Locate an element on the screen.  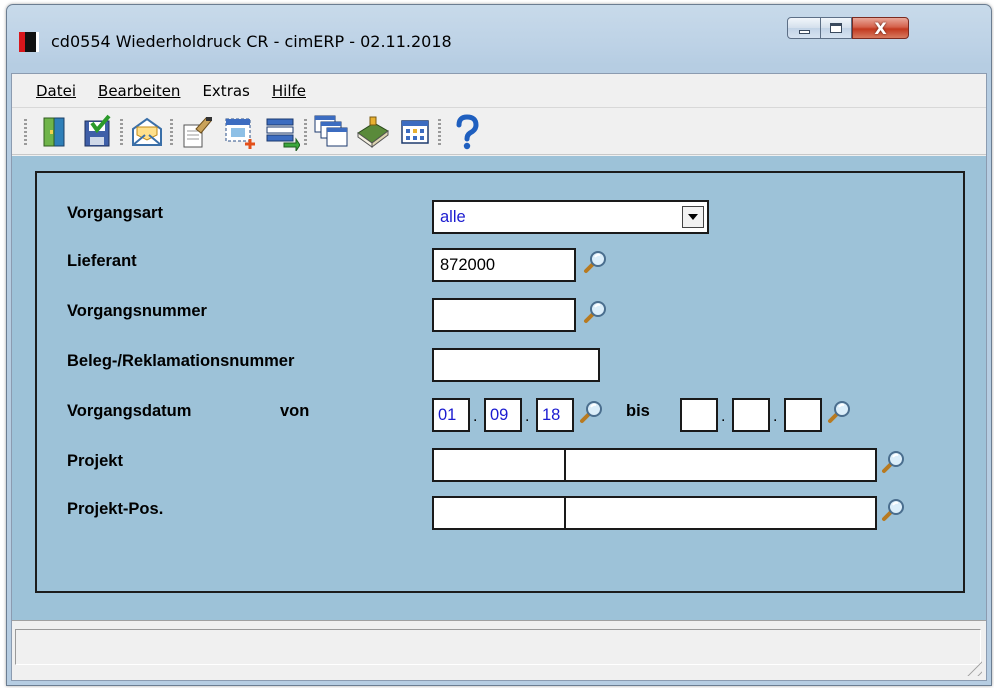
save-check-icon is located at coordinates (97, 130).